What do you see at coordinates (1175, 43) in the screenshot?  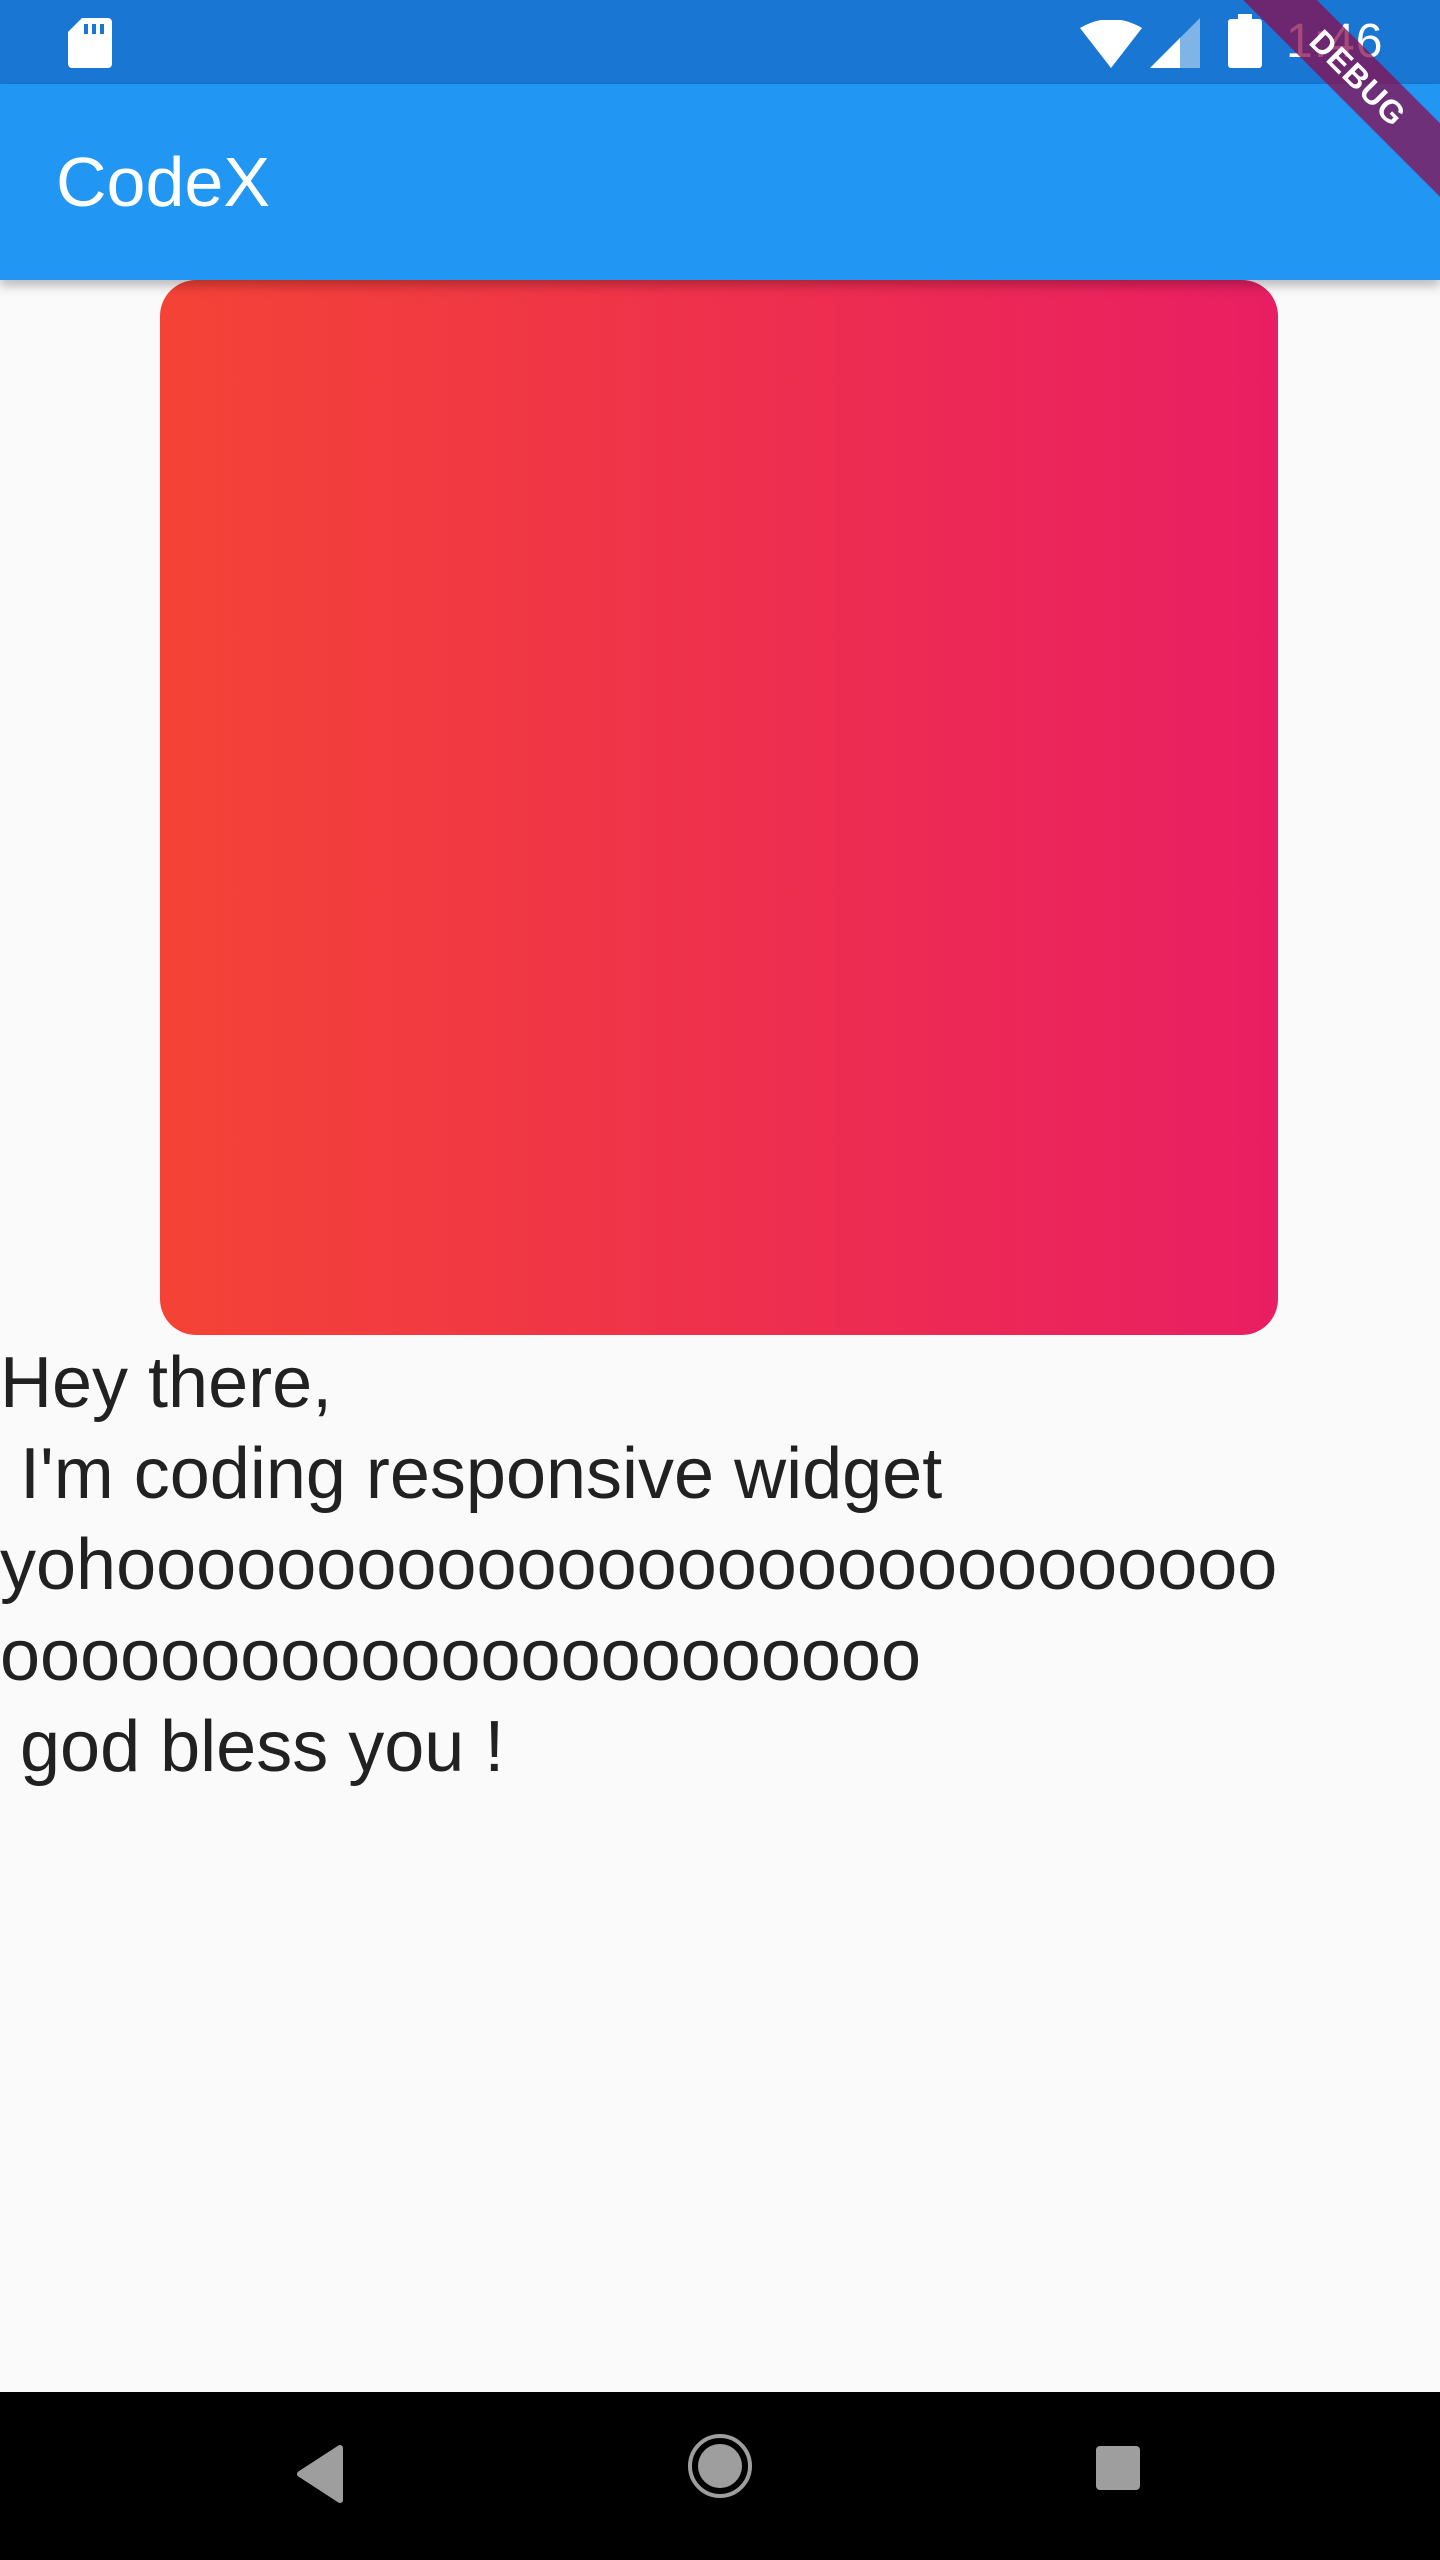 I see `signal-icon` at bounding box center [1175, 43].